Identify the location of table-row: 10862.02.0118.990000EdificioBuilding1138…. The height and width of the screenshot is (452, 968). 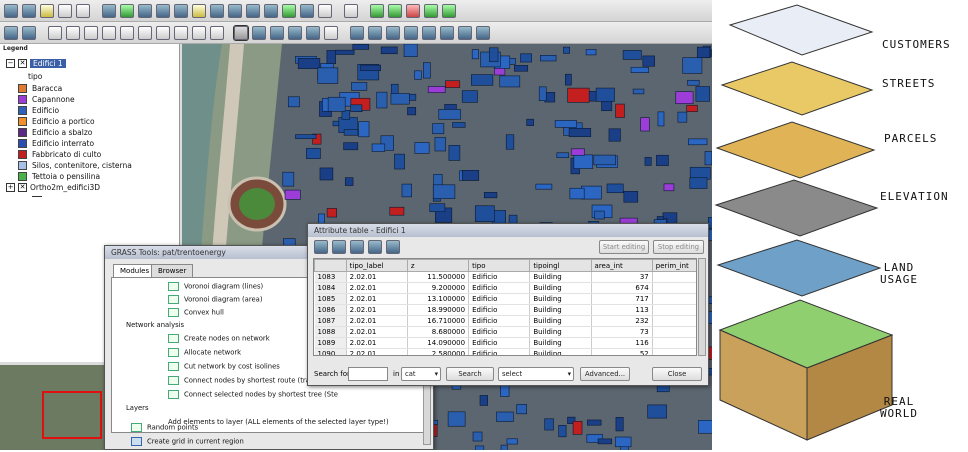
(505, 310).